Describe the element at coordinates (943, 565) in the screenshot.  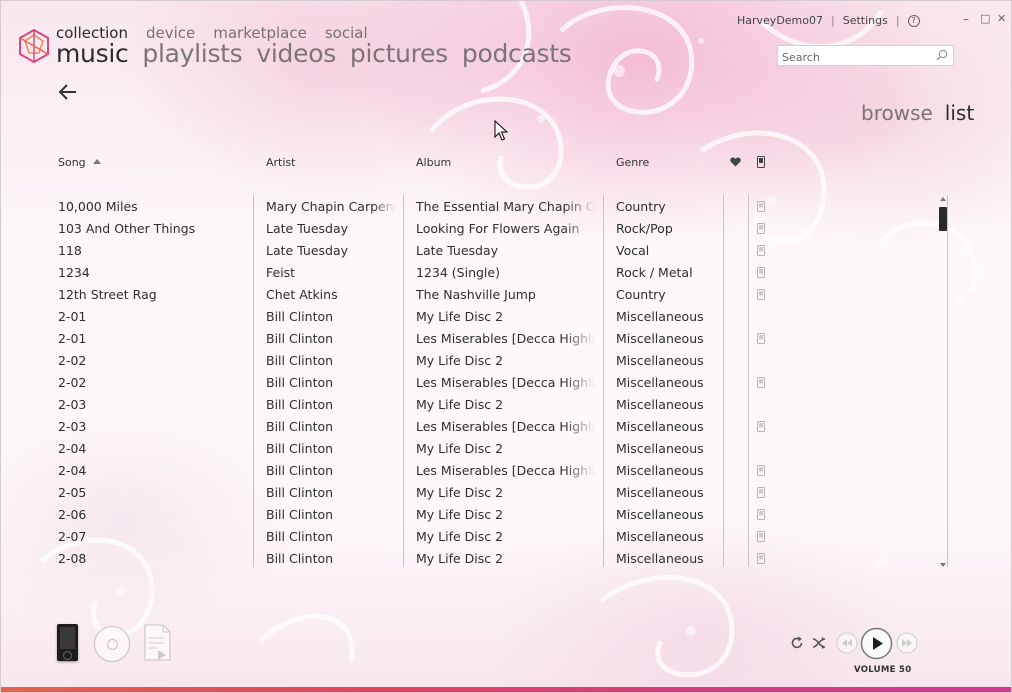
I see `scroll-down-arrow-icon` at that location.